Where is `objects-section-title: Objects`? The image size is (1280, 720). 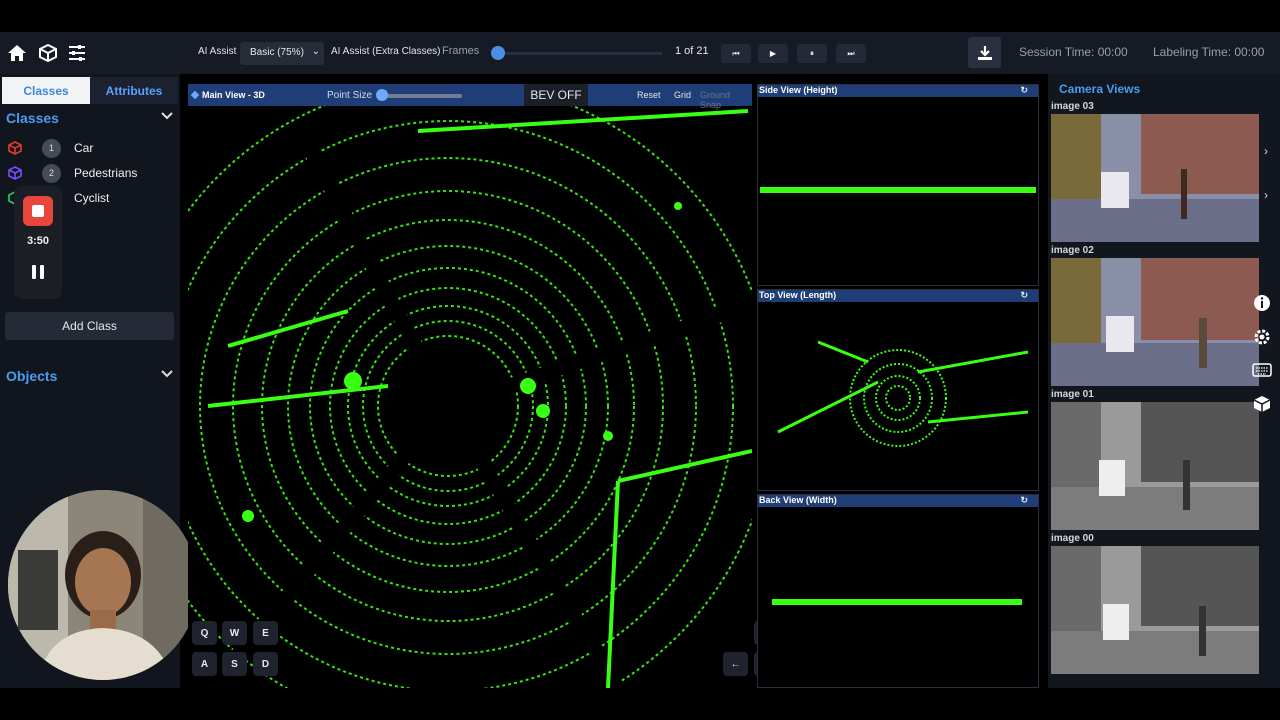
objects-section-title: Objects is located at coordinates (31, 376).